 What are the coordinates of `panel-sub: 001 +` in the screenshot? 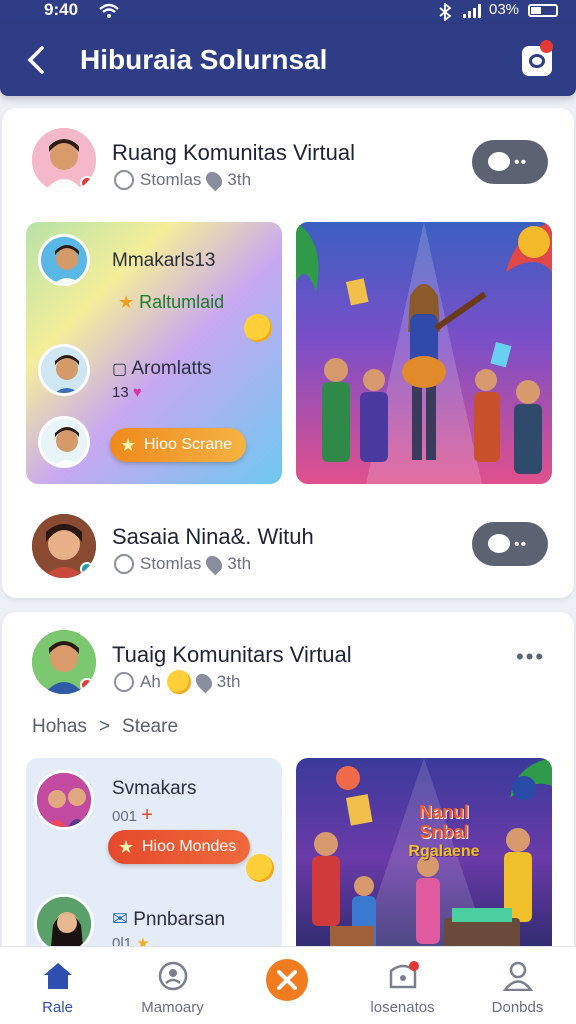 It's located at (132, 815).